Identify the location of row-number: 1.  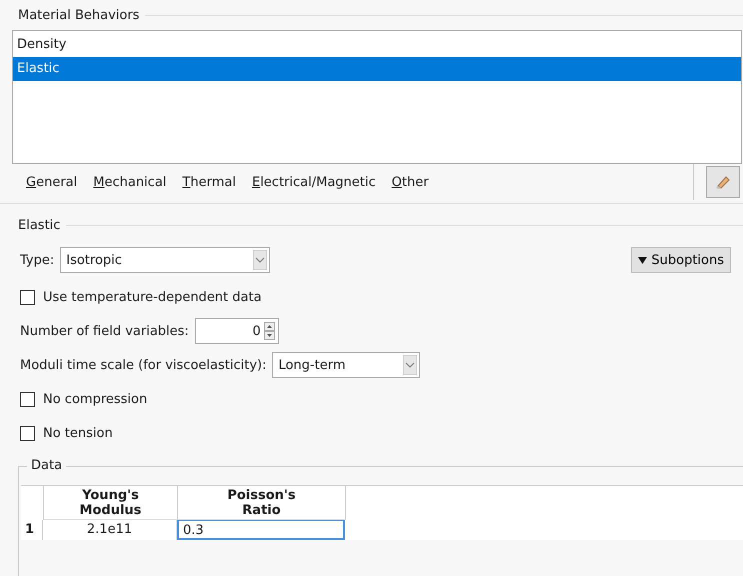
(32, 530).